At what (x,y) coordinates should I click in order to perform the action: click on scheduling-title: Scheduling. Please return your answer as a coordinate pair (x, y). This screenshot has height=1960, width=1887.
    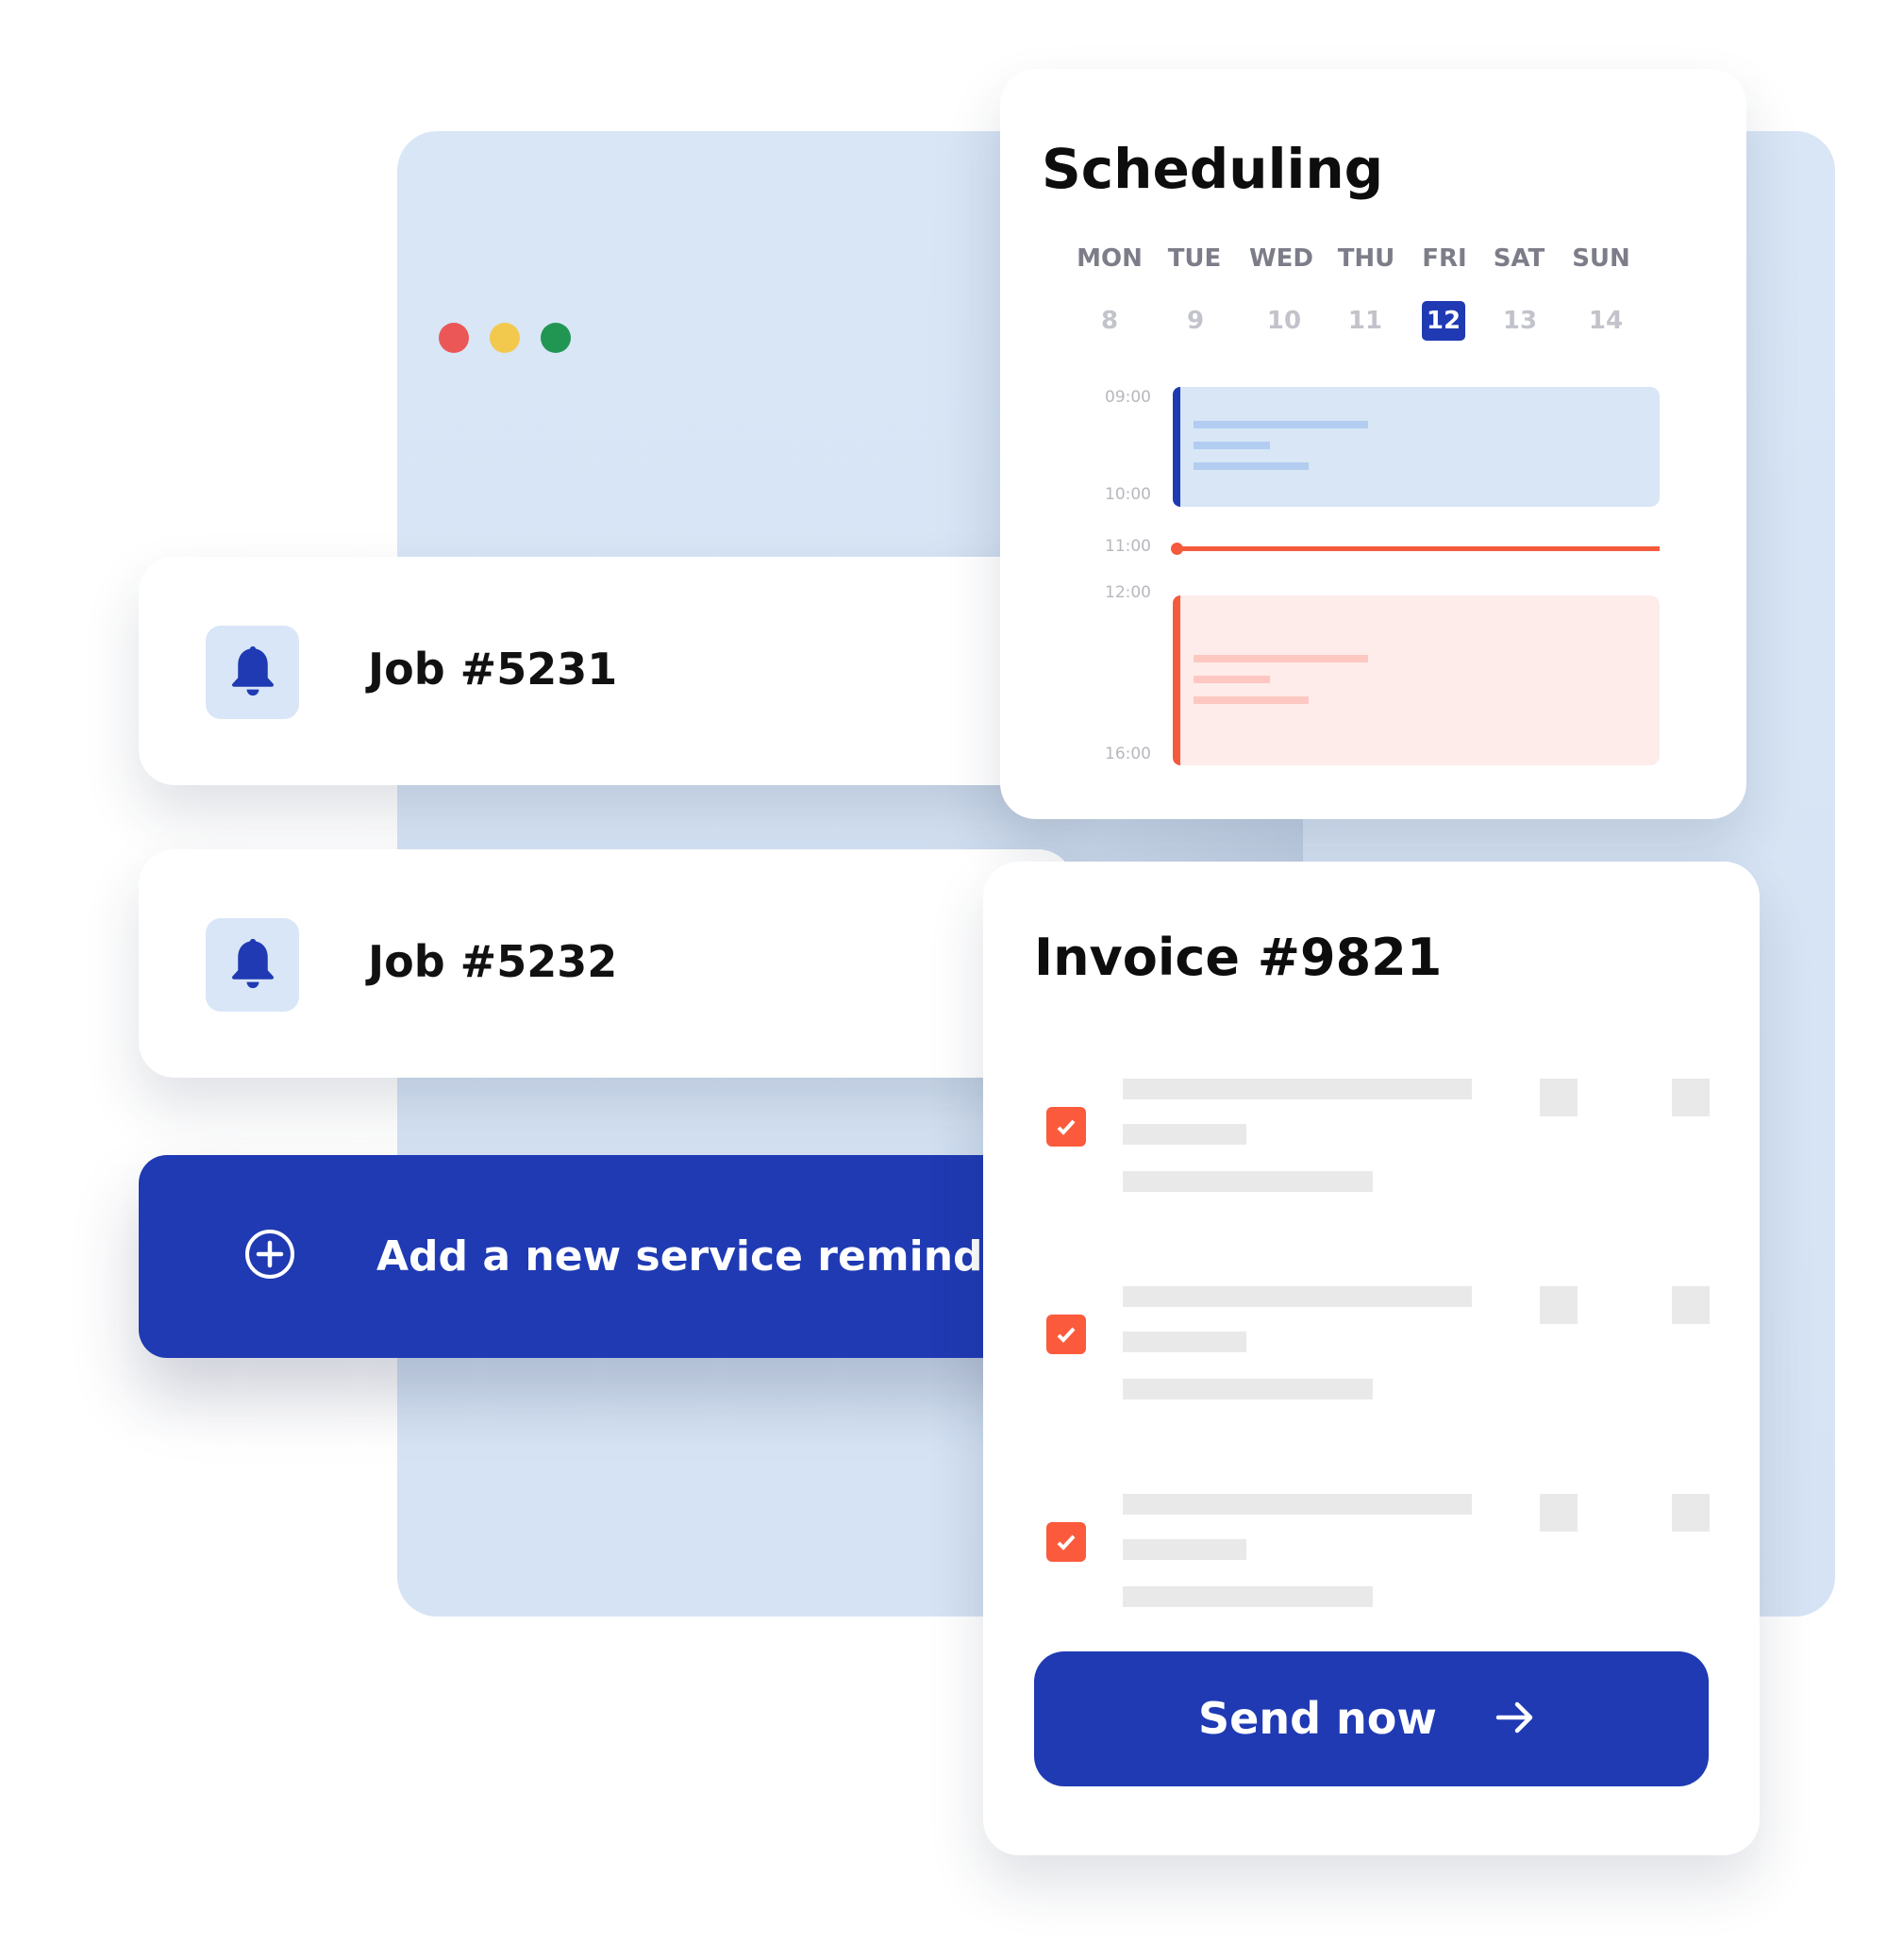
    Looking at the image, I should click on (1213, 169).